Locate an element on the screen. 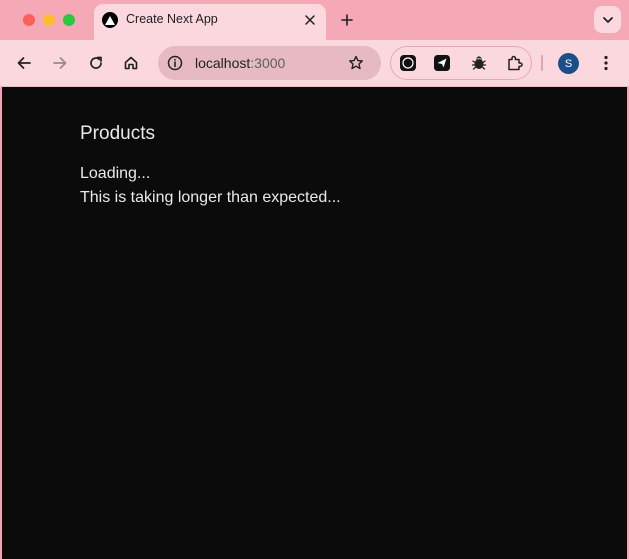 This screenshot has width=629, height=559. profile-avatar: S is located at coordinates (568, 63).